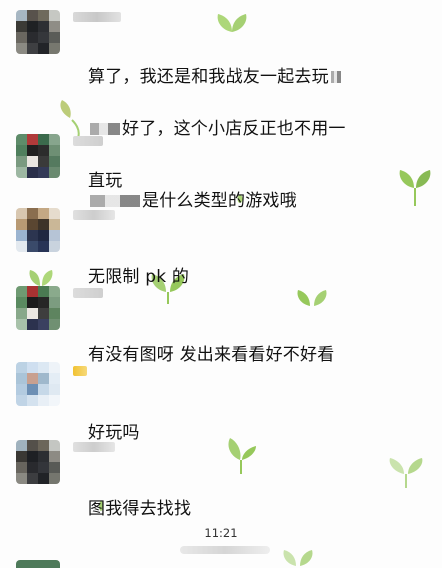  Describe the element at coordinates (225, 550) in the screenshot. I see `blurred-element` at that location.